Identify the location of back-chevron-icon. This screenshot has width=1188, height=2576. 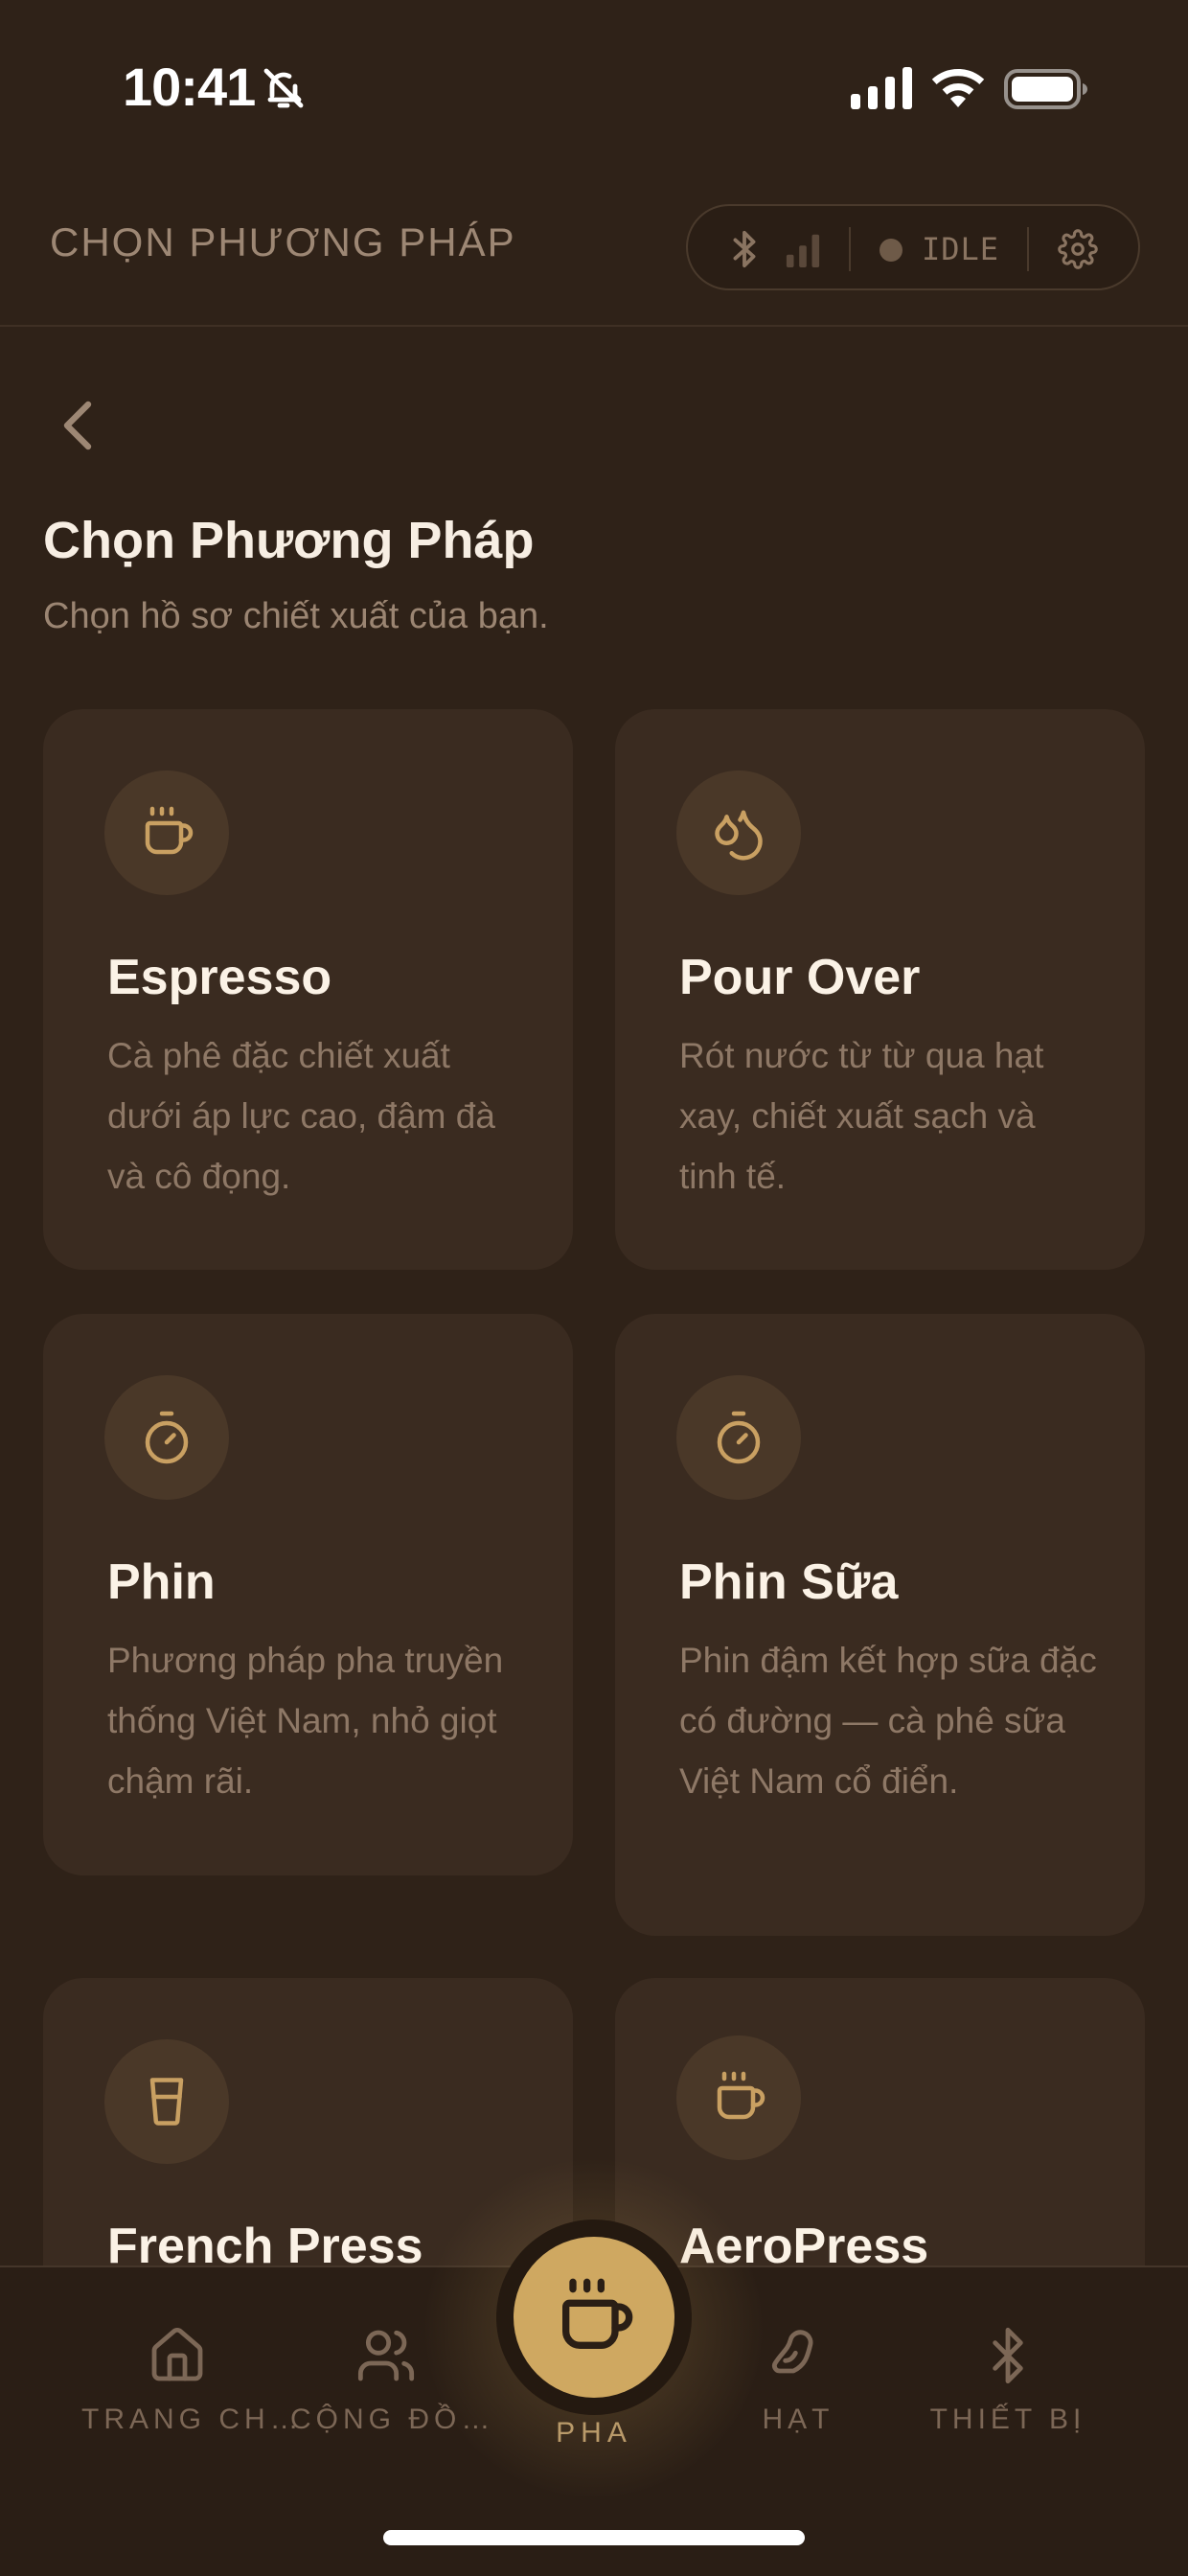
(78, 425).